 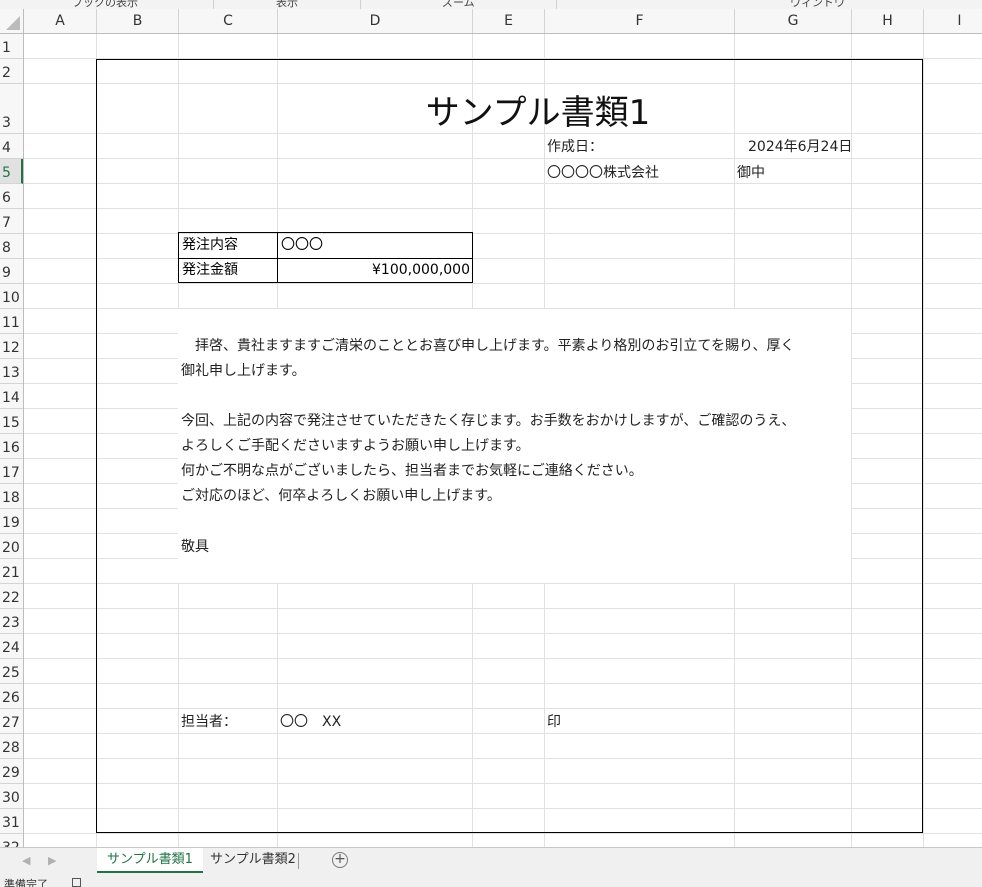 What do you see at coordinates (228, 245) in the screenshot?
I see `order-content-label: 発注内容` at bounding box center [228, 245].